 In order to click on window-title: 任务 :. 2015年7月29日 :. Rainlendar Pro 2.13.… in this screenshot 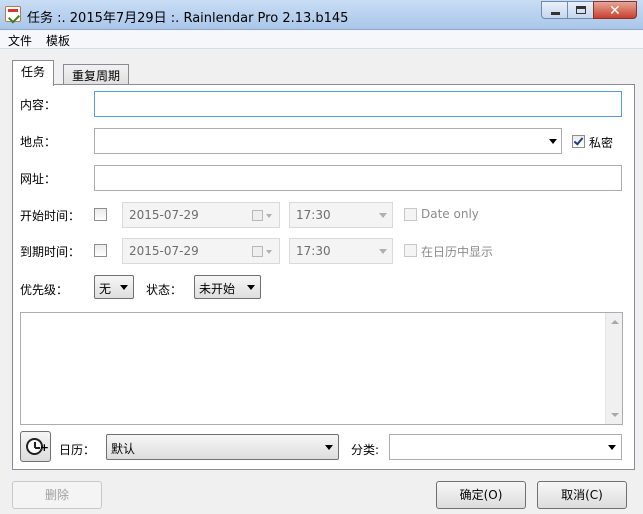, I will do `click(188, 18)`.